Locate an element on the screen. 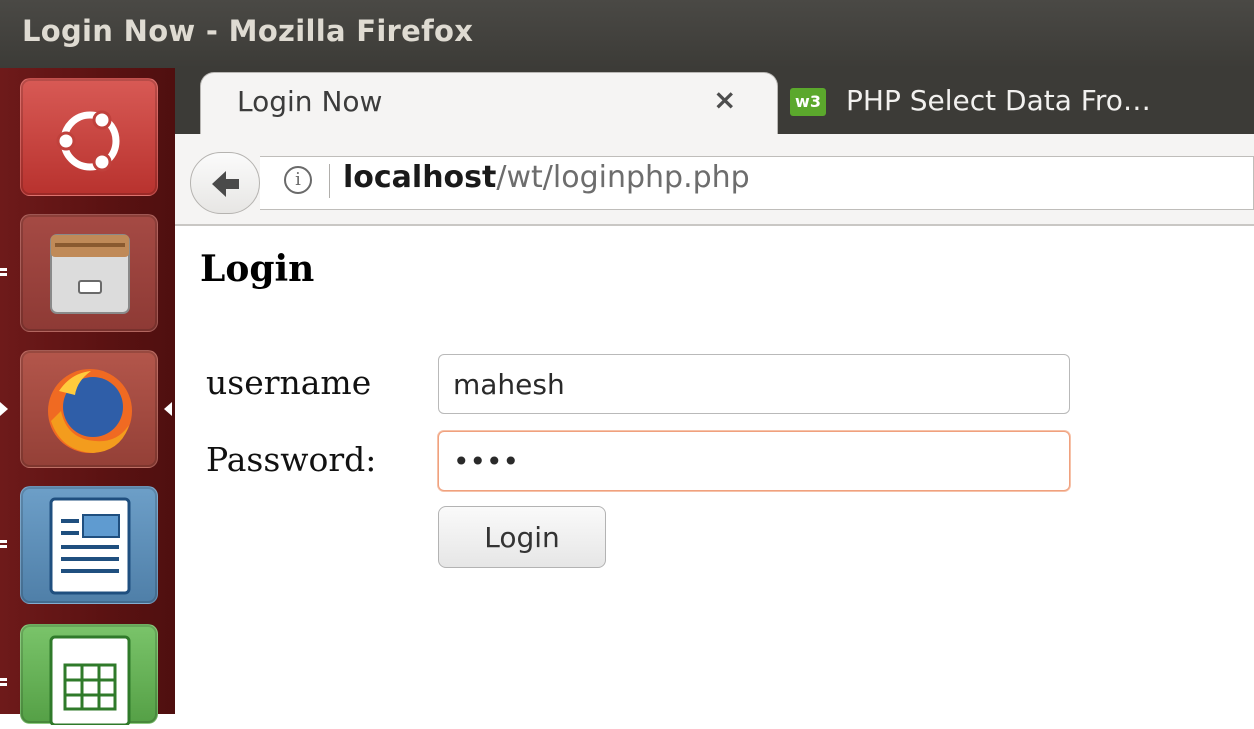 Image resolution: width=1254 pixels, height=729 pixels. site-info-icon: i is located at coordinates (298, 180).